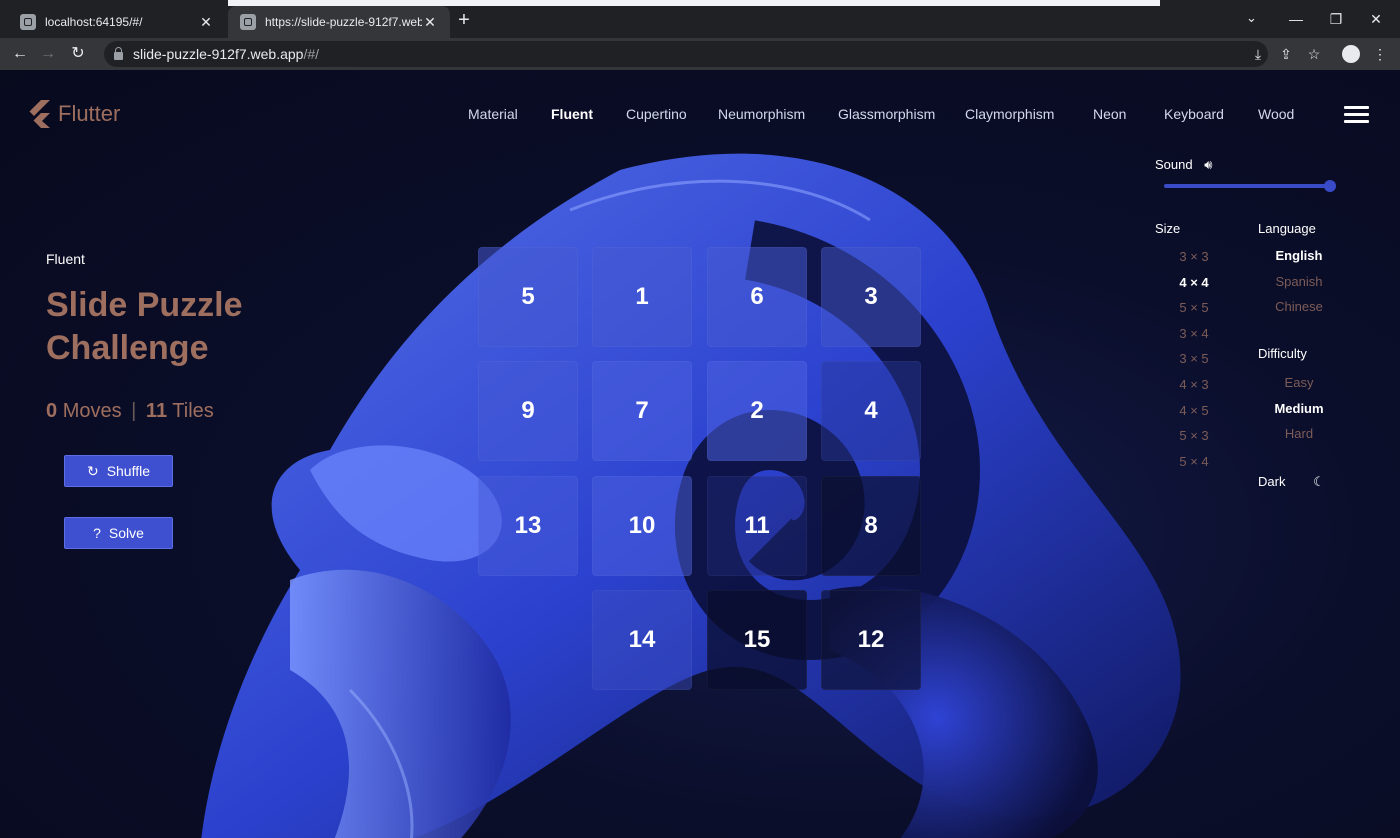  I want to click on puzzle-tile: 4, so click(871, 411).